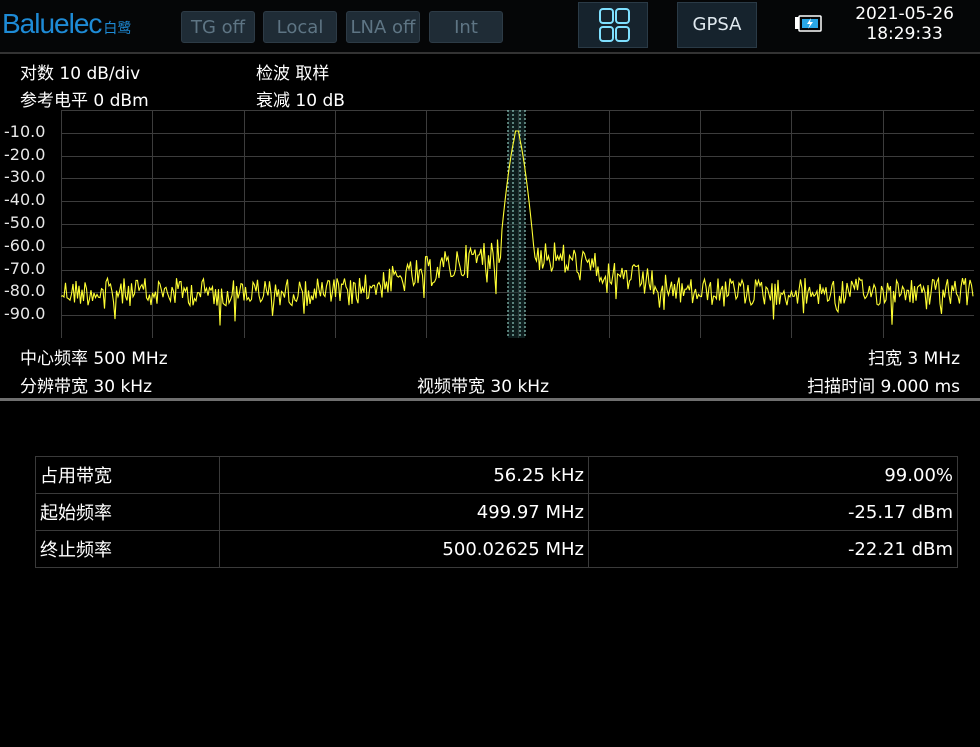  Describe the element at coordinates (25, 314) in the screenshot. I see `y-tick-label: -90.0` at that location.